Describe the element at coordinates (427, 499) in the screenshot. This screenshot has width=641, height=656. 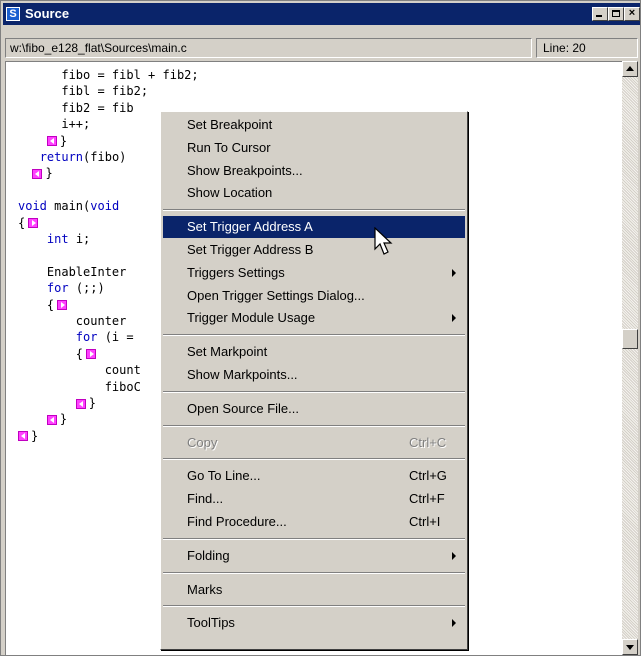
I see `menu-item-shortcut: Ctrl+F` at that location.